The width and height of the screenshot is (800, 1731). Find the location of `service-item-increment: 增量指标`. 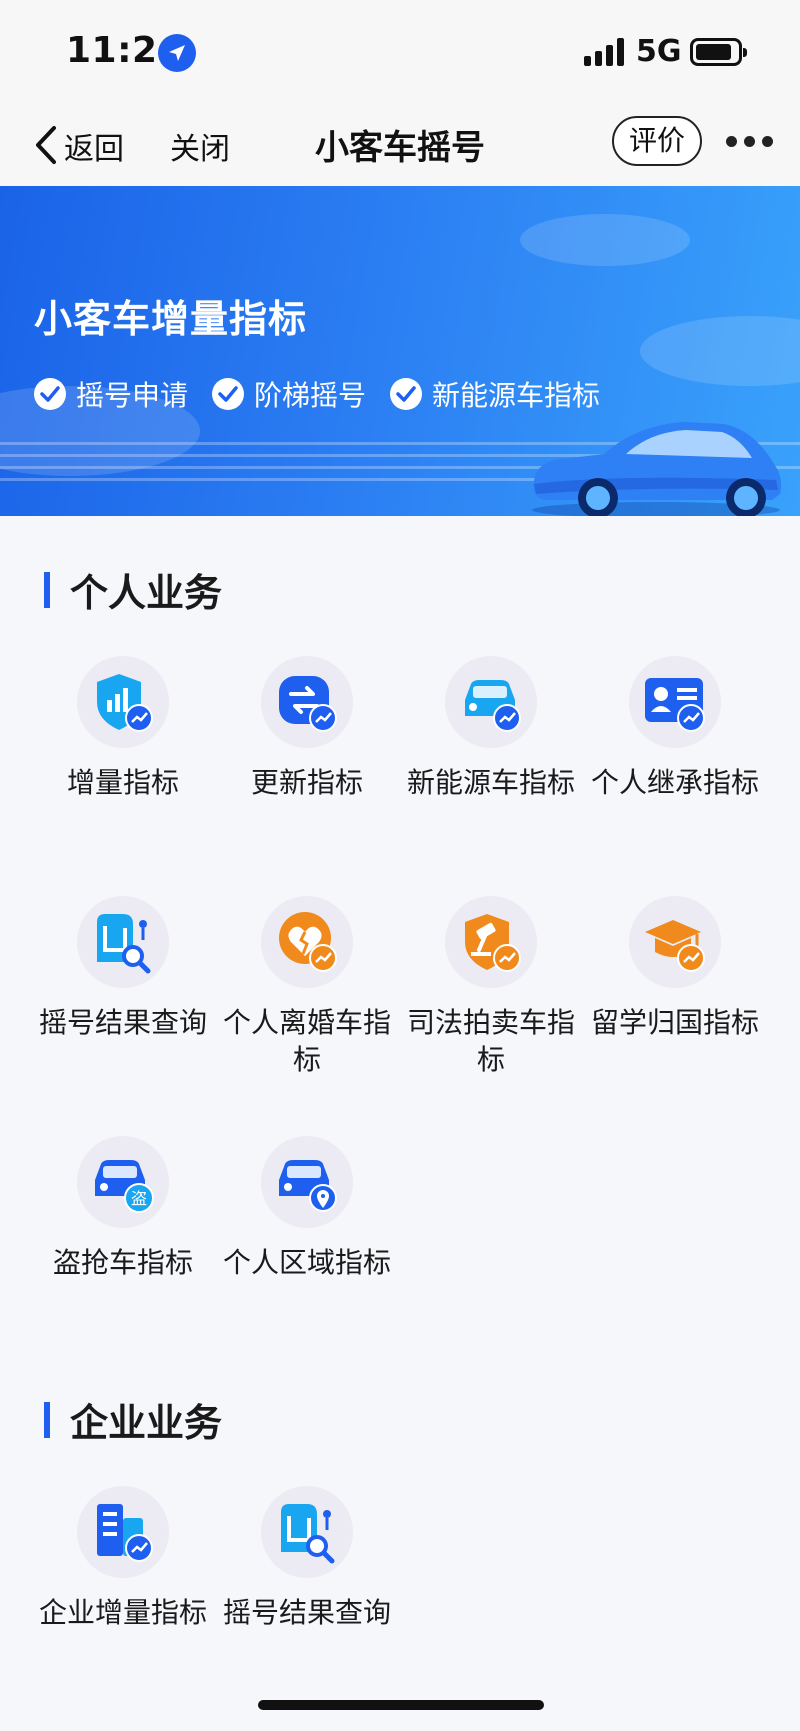

service-item-increment: 增量指标 is located at coordinates (123, 728).